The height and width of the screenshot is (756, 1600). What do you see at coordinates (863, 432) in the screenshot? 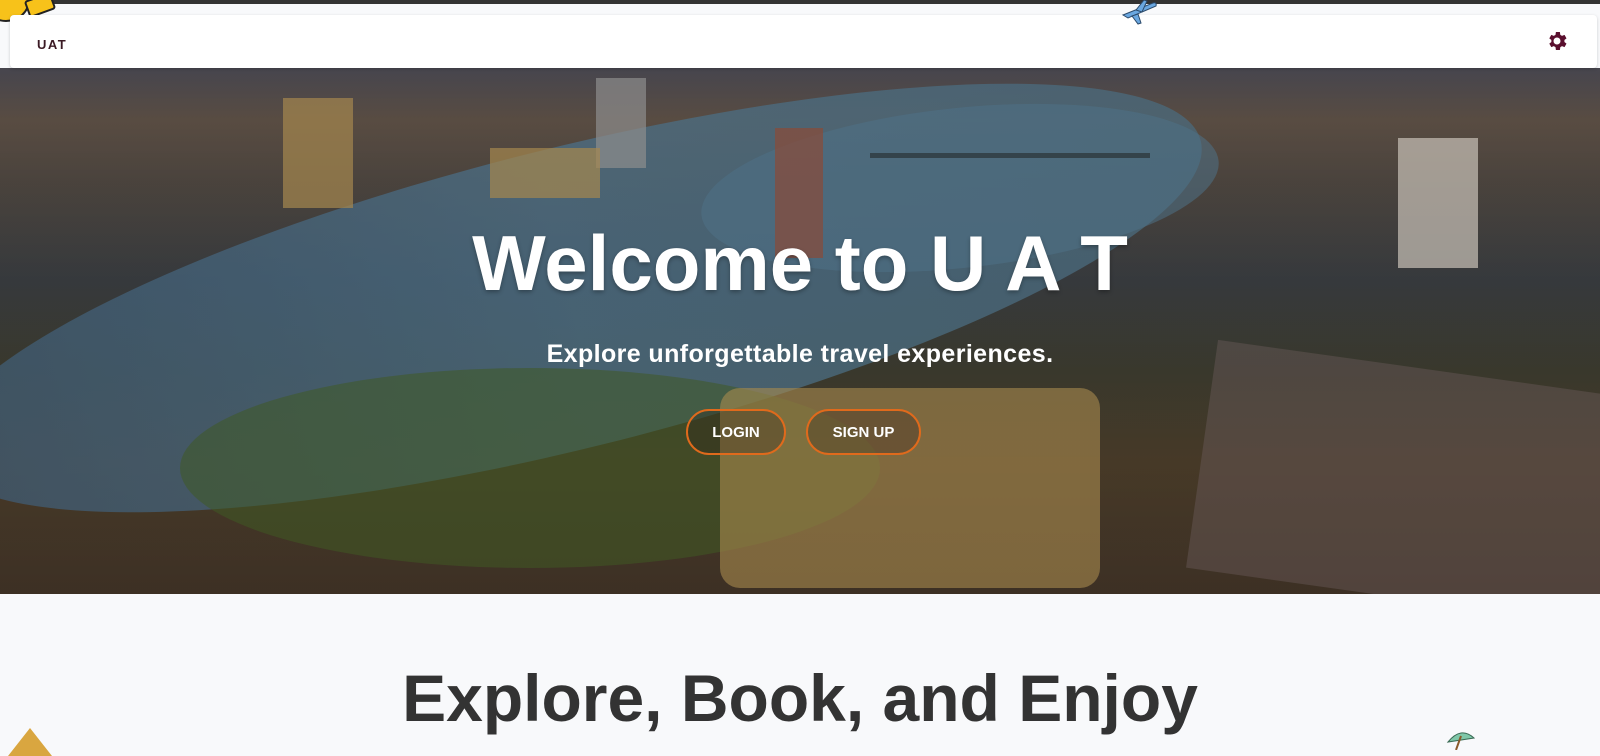
I see `signup-button: SIGN UP` at bounding box center [863, 432].